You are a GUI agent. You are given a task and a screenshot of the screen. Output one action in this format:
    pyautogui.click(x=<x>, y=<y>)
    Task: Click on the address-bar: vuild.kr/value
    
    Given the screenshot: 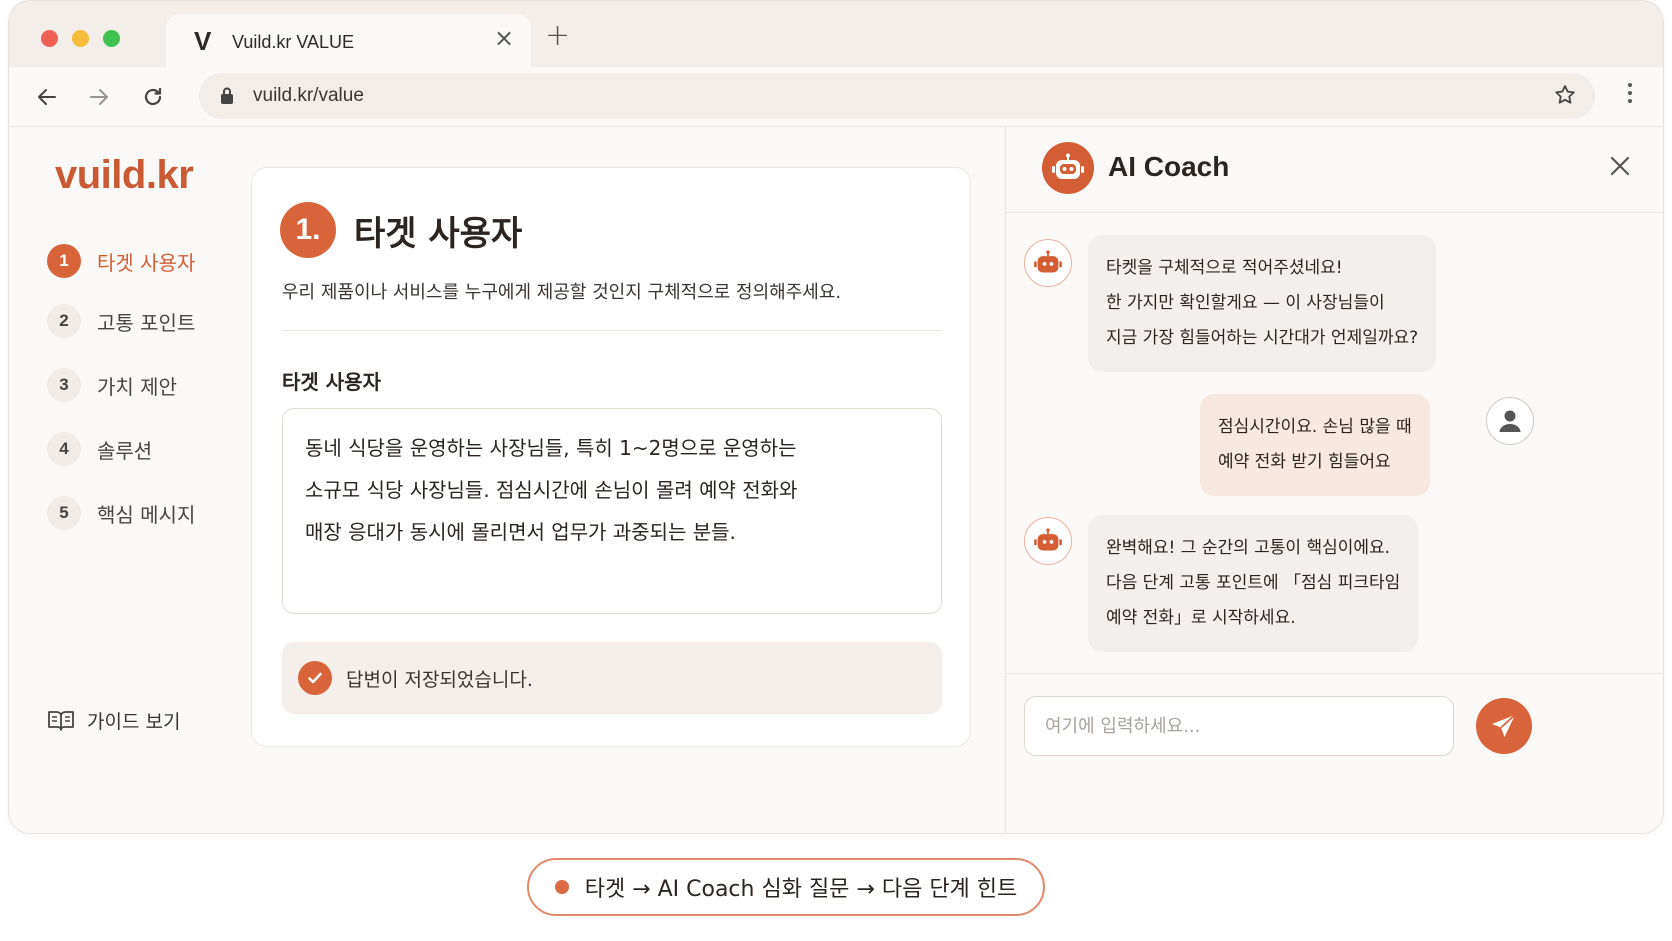 What is the action you would take?
    pyautogui.click(x=897, y=96)
    